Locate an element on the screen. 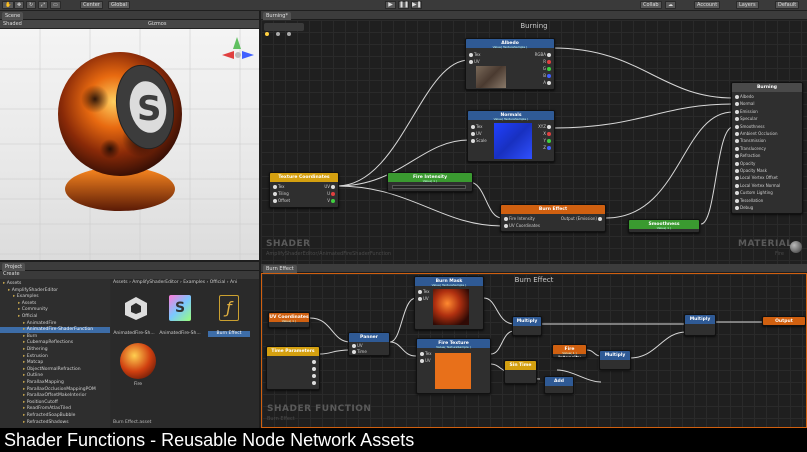 This screenshot has width=807, height=452. burnfx-node-fire-intensity: Fire Intensity Value( 1 ) is located at coordinates (569, 351).